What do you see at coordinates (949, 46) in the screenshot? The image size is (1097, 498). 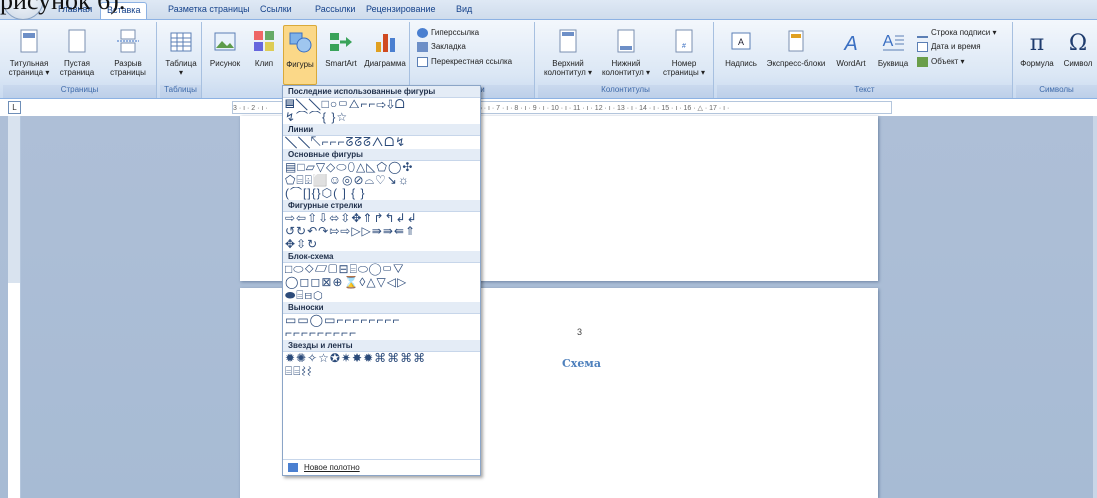 I see `date-time-button: Дата и время` at bounding box center [949, 46].